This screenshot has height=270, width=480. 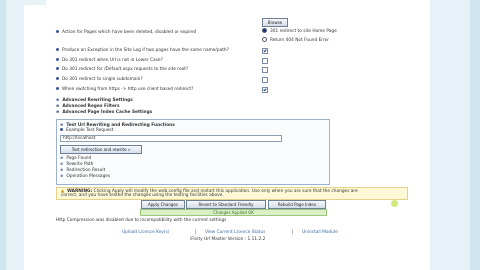 I want to click on licence-status-link: View Current Licence Status, so click(x=235, y=232).